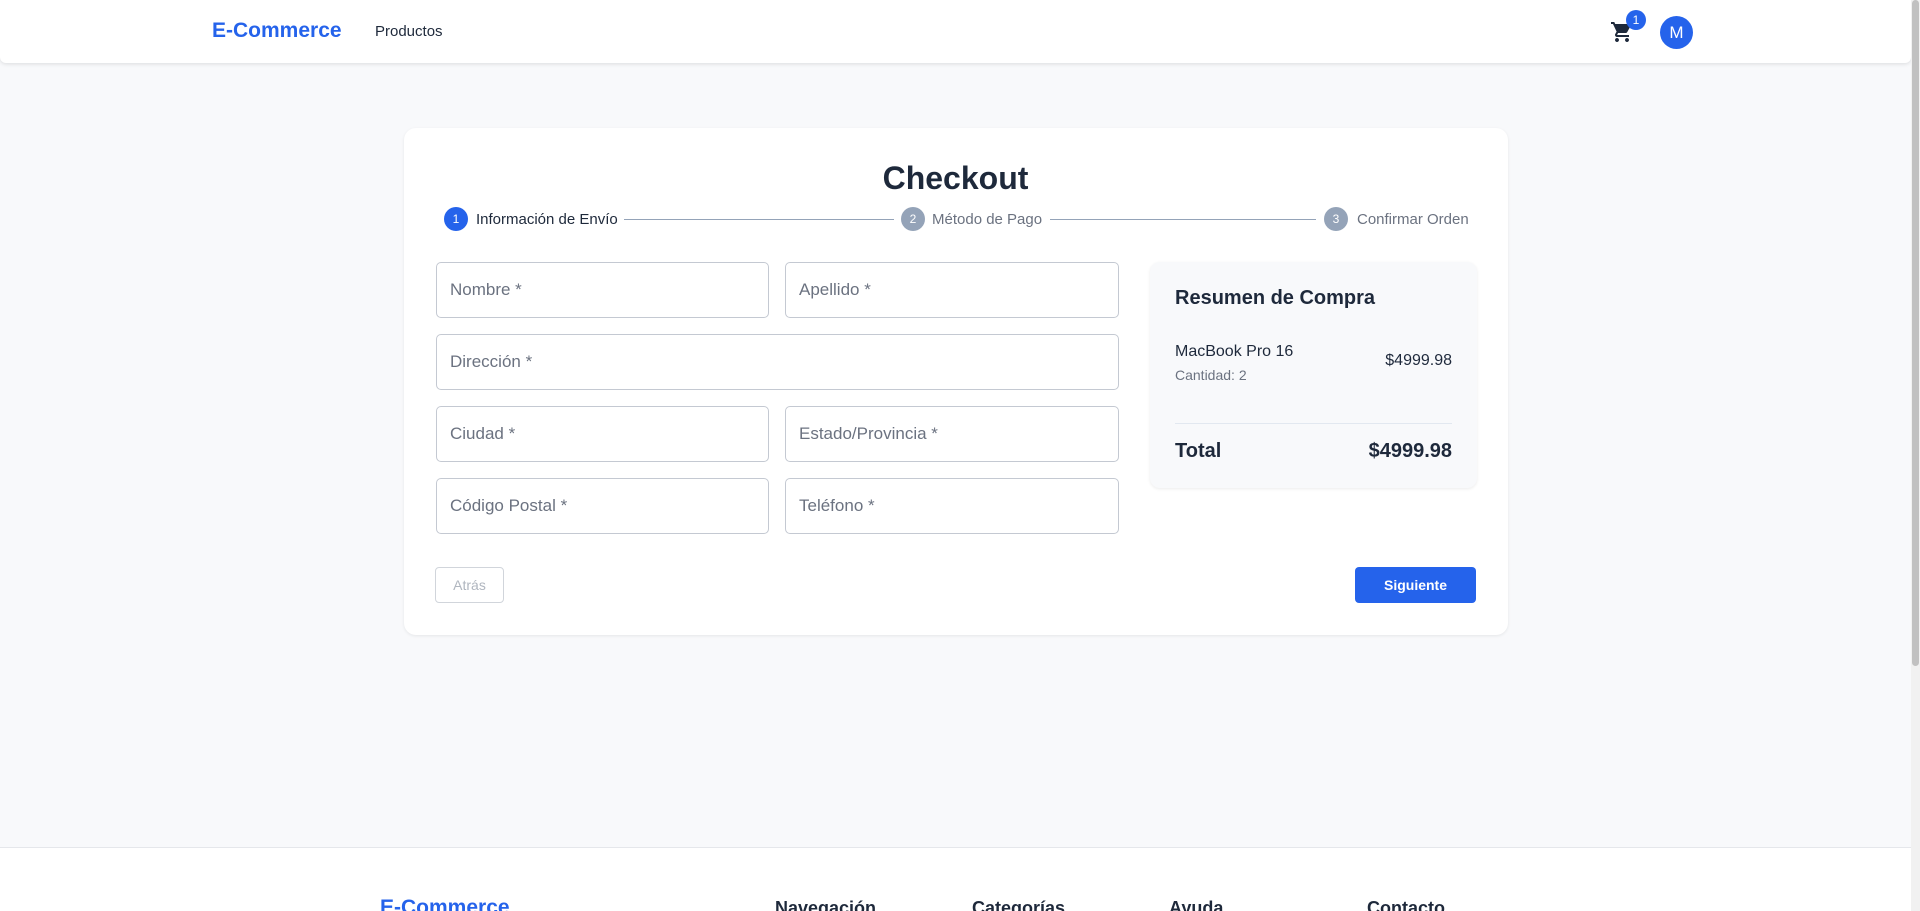 The width and height of the screenshot is (1920, 911). Describe the element at coordinates (445, 903) in the screenshot. I see `footer-brand: E-Commerce` at that location.